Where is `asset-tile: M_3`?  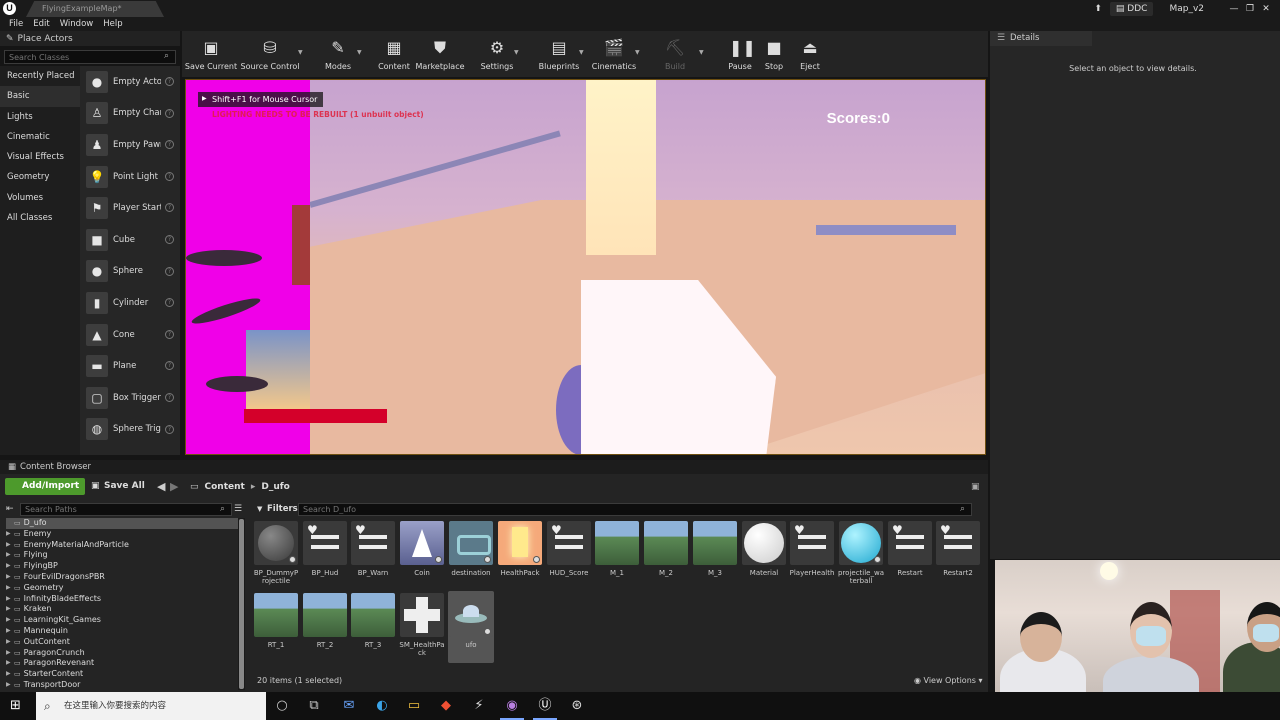
asset-tile: M_3 is located at coordinates (715, 556).